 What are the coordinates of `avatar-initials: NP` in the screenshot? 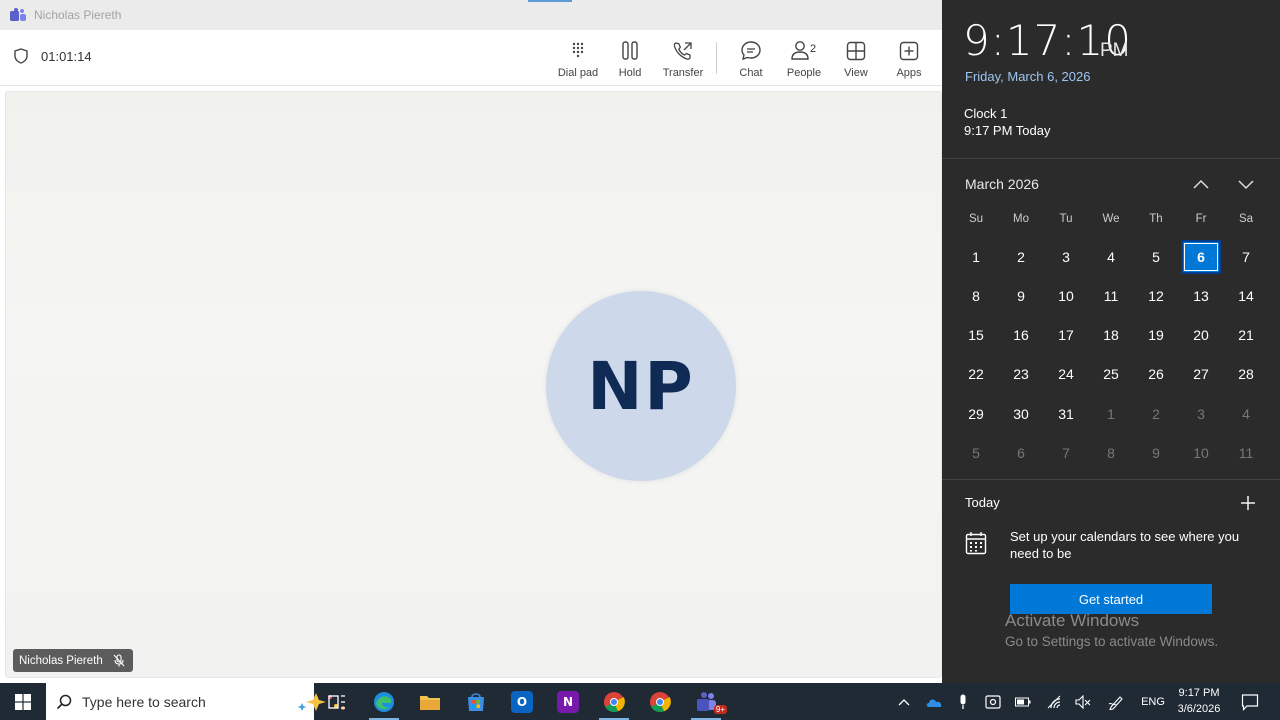 It's located at (641, 386).